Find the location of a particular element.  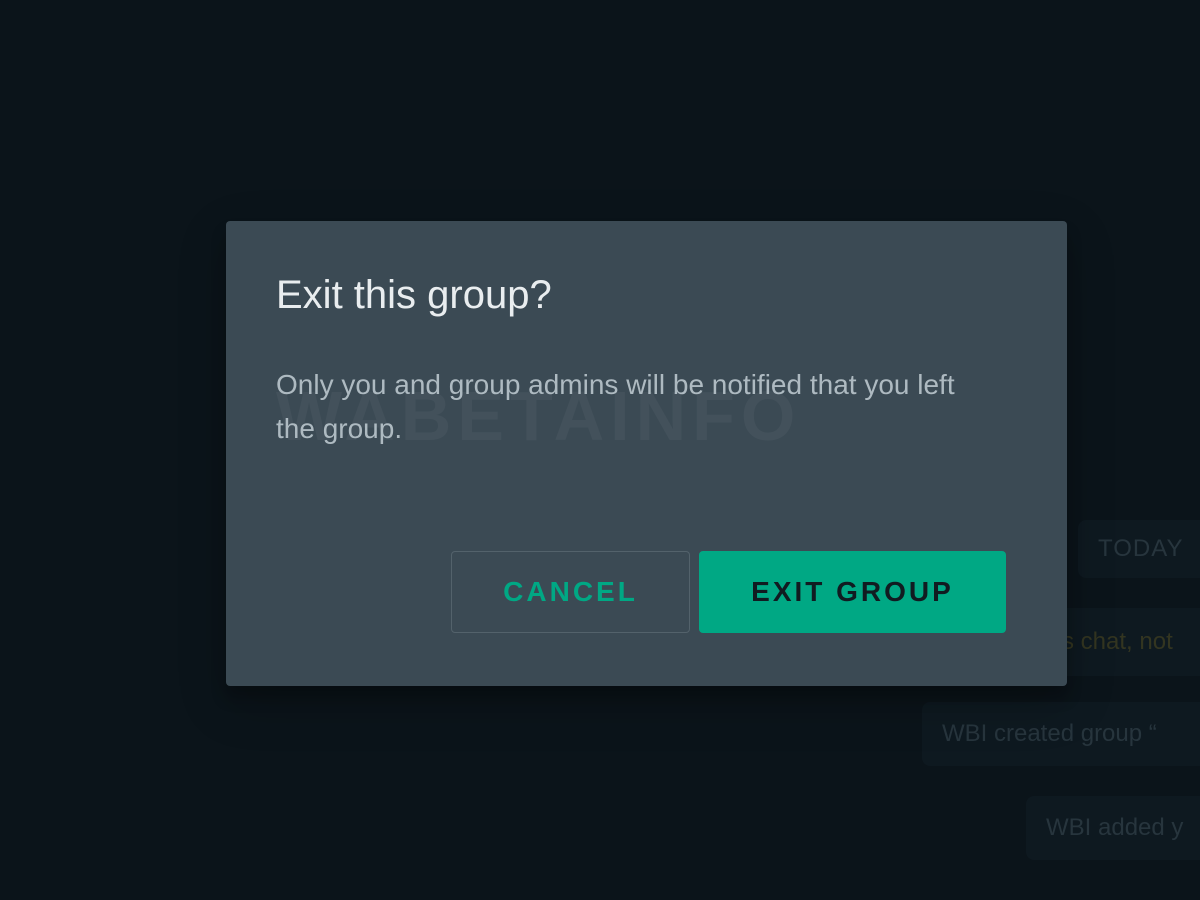

dialog-title: Exit this group? is located at coordinates (414, 295).